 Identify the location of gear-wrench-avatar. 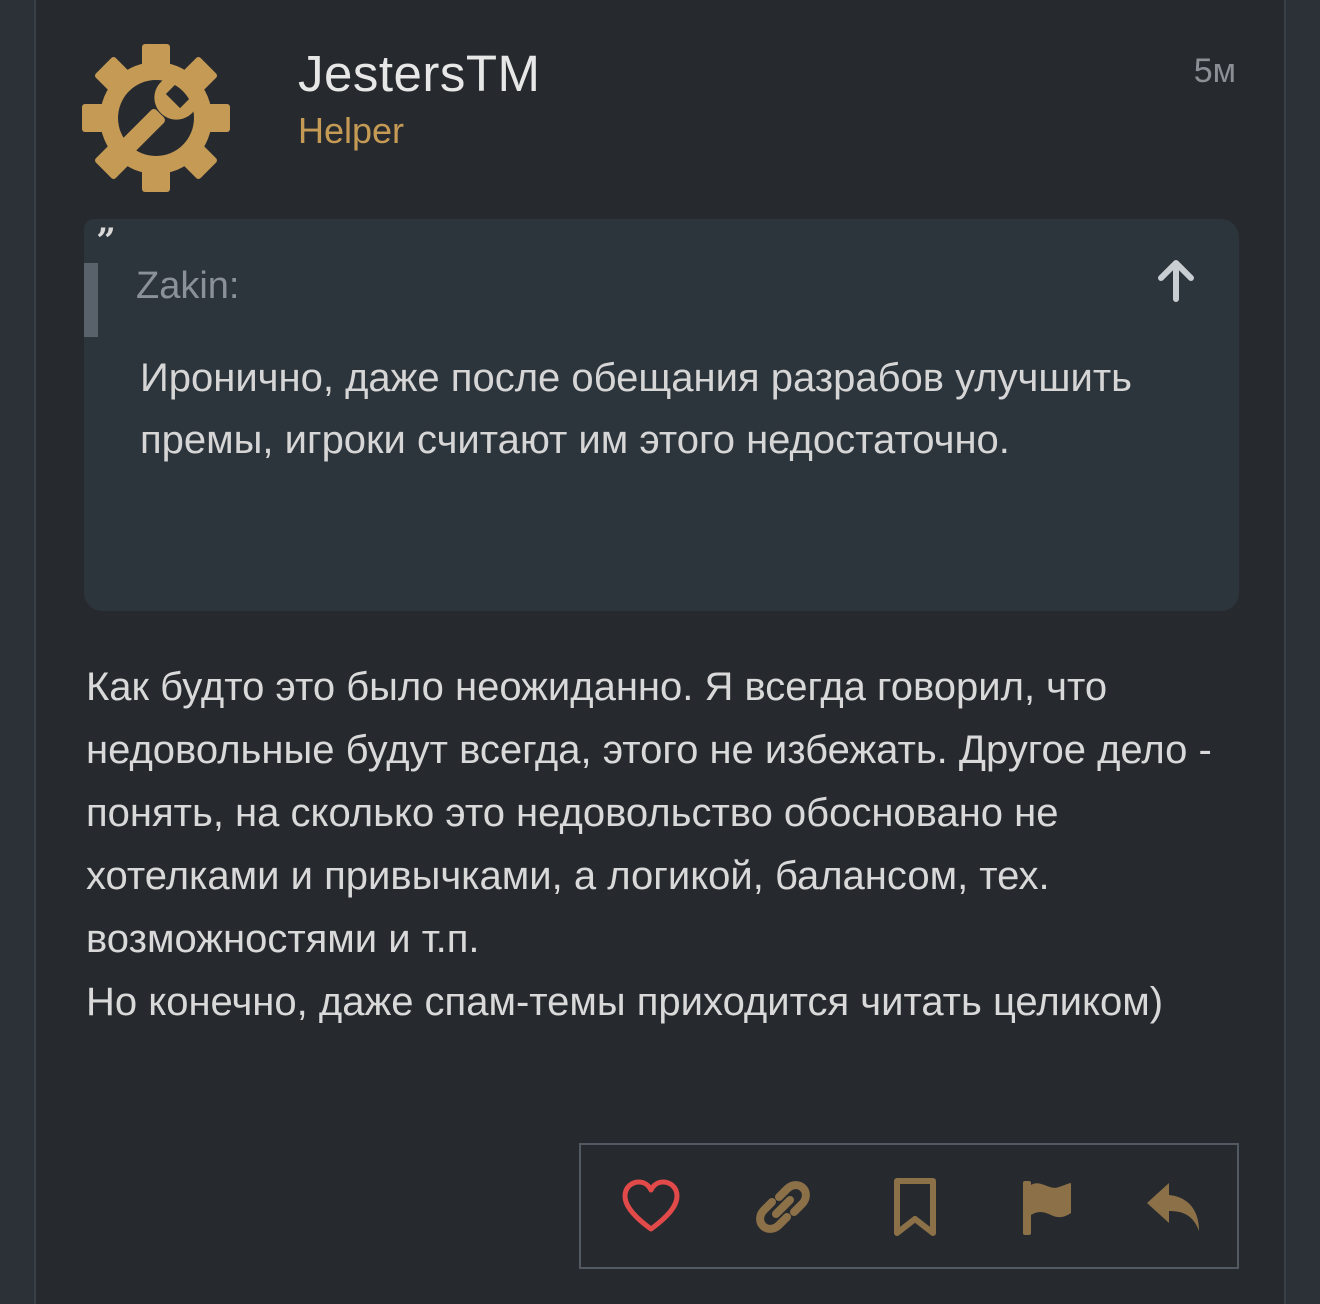
(156, 118).